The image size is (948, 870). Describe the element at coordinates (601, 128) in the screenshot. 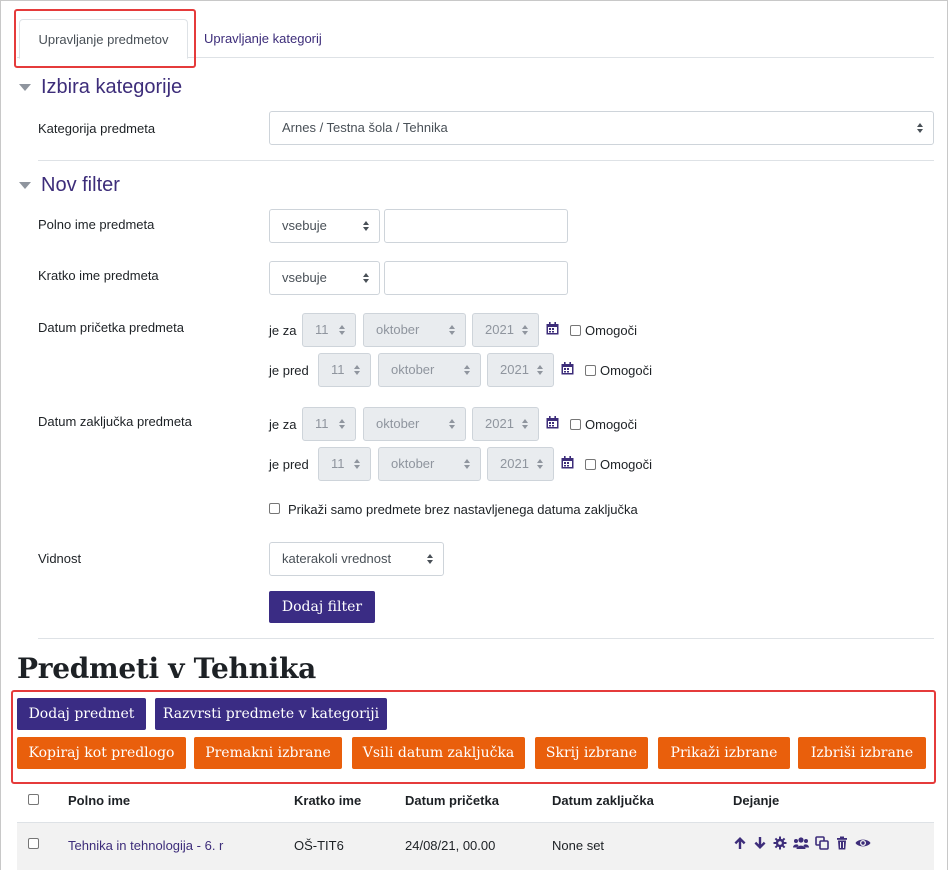

I see `course-category-select: Arnes / Testna šola / Tehnika` at that location.